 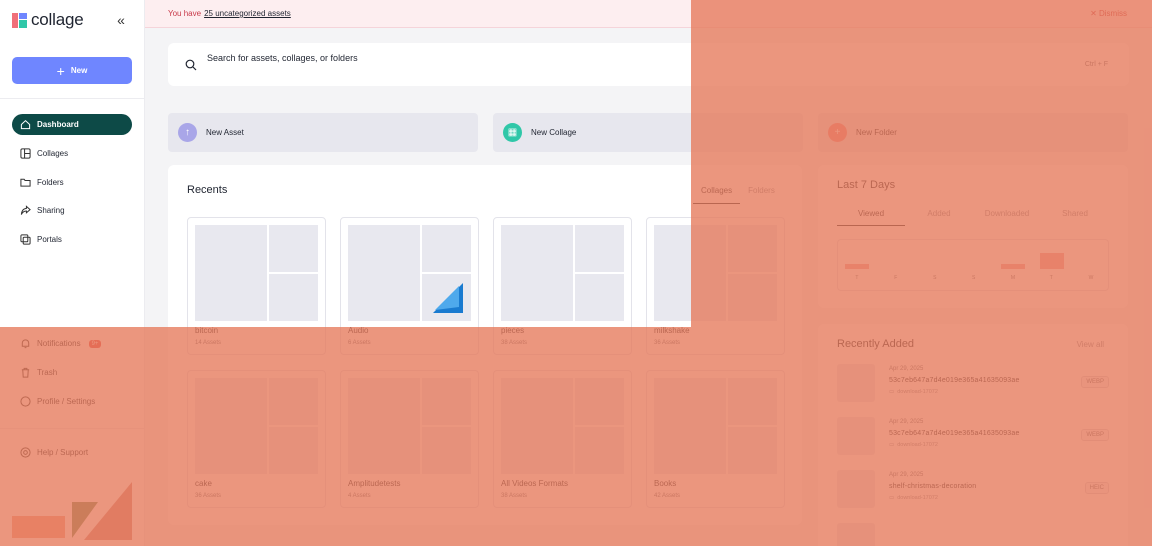 I want to click on collage-logo-icon, so click(x=19, y=20).